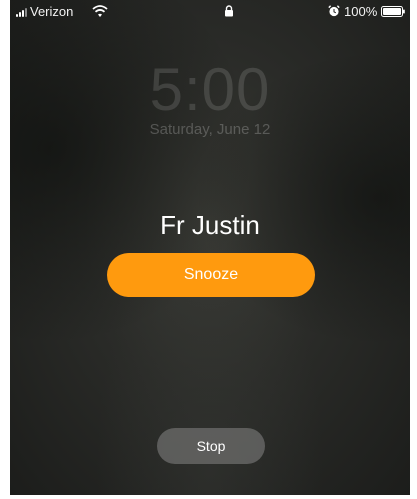  I want to click on wifi-icon, so click(100, 11).